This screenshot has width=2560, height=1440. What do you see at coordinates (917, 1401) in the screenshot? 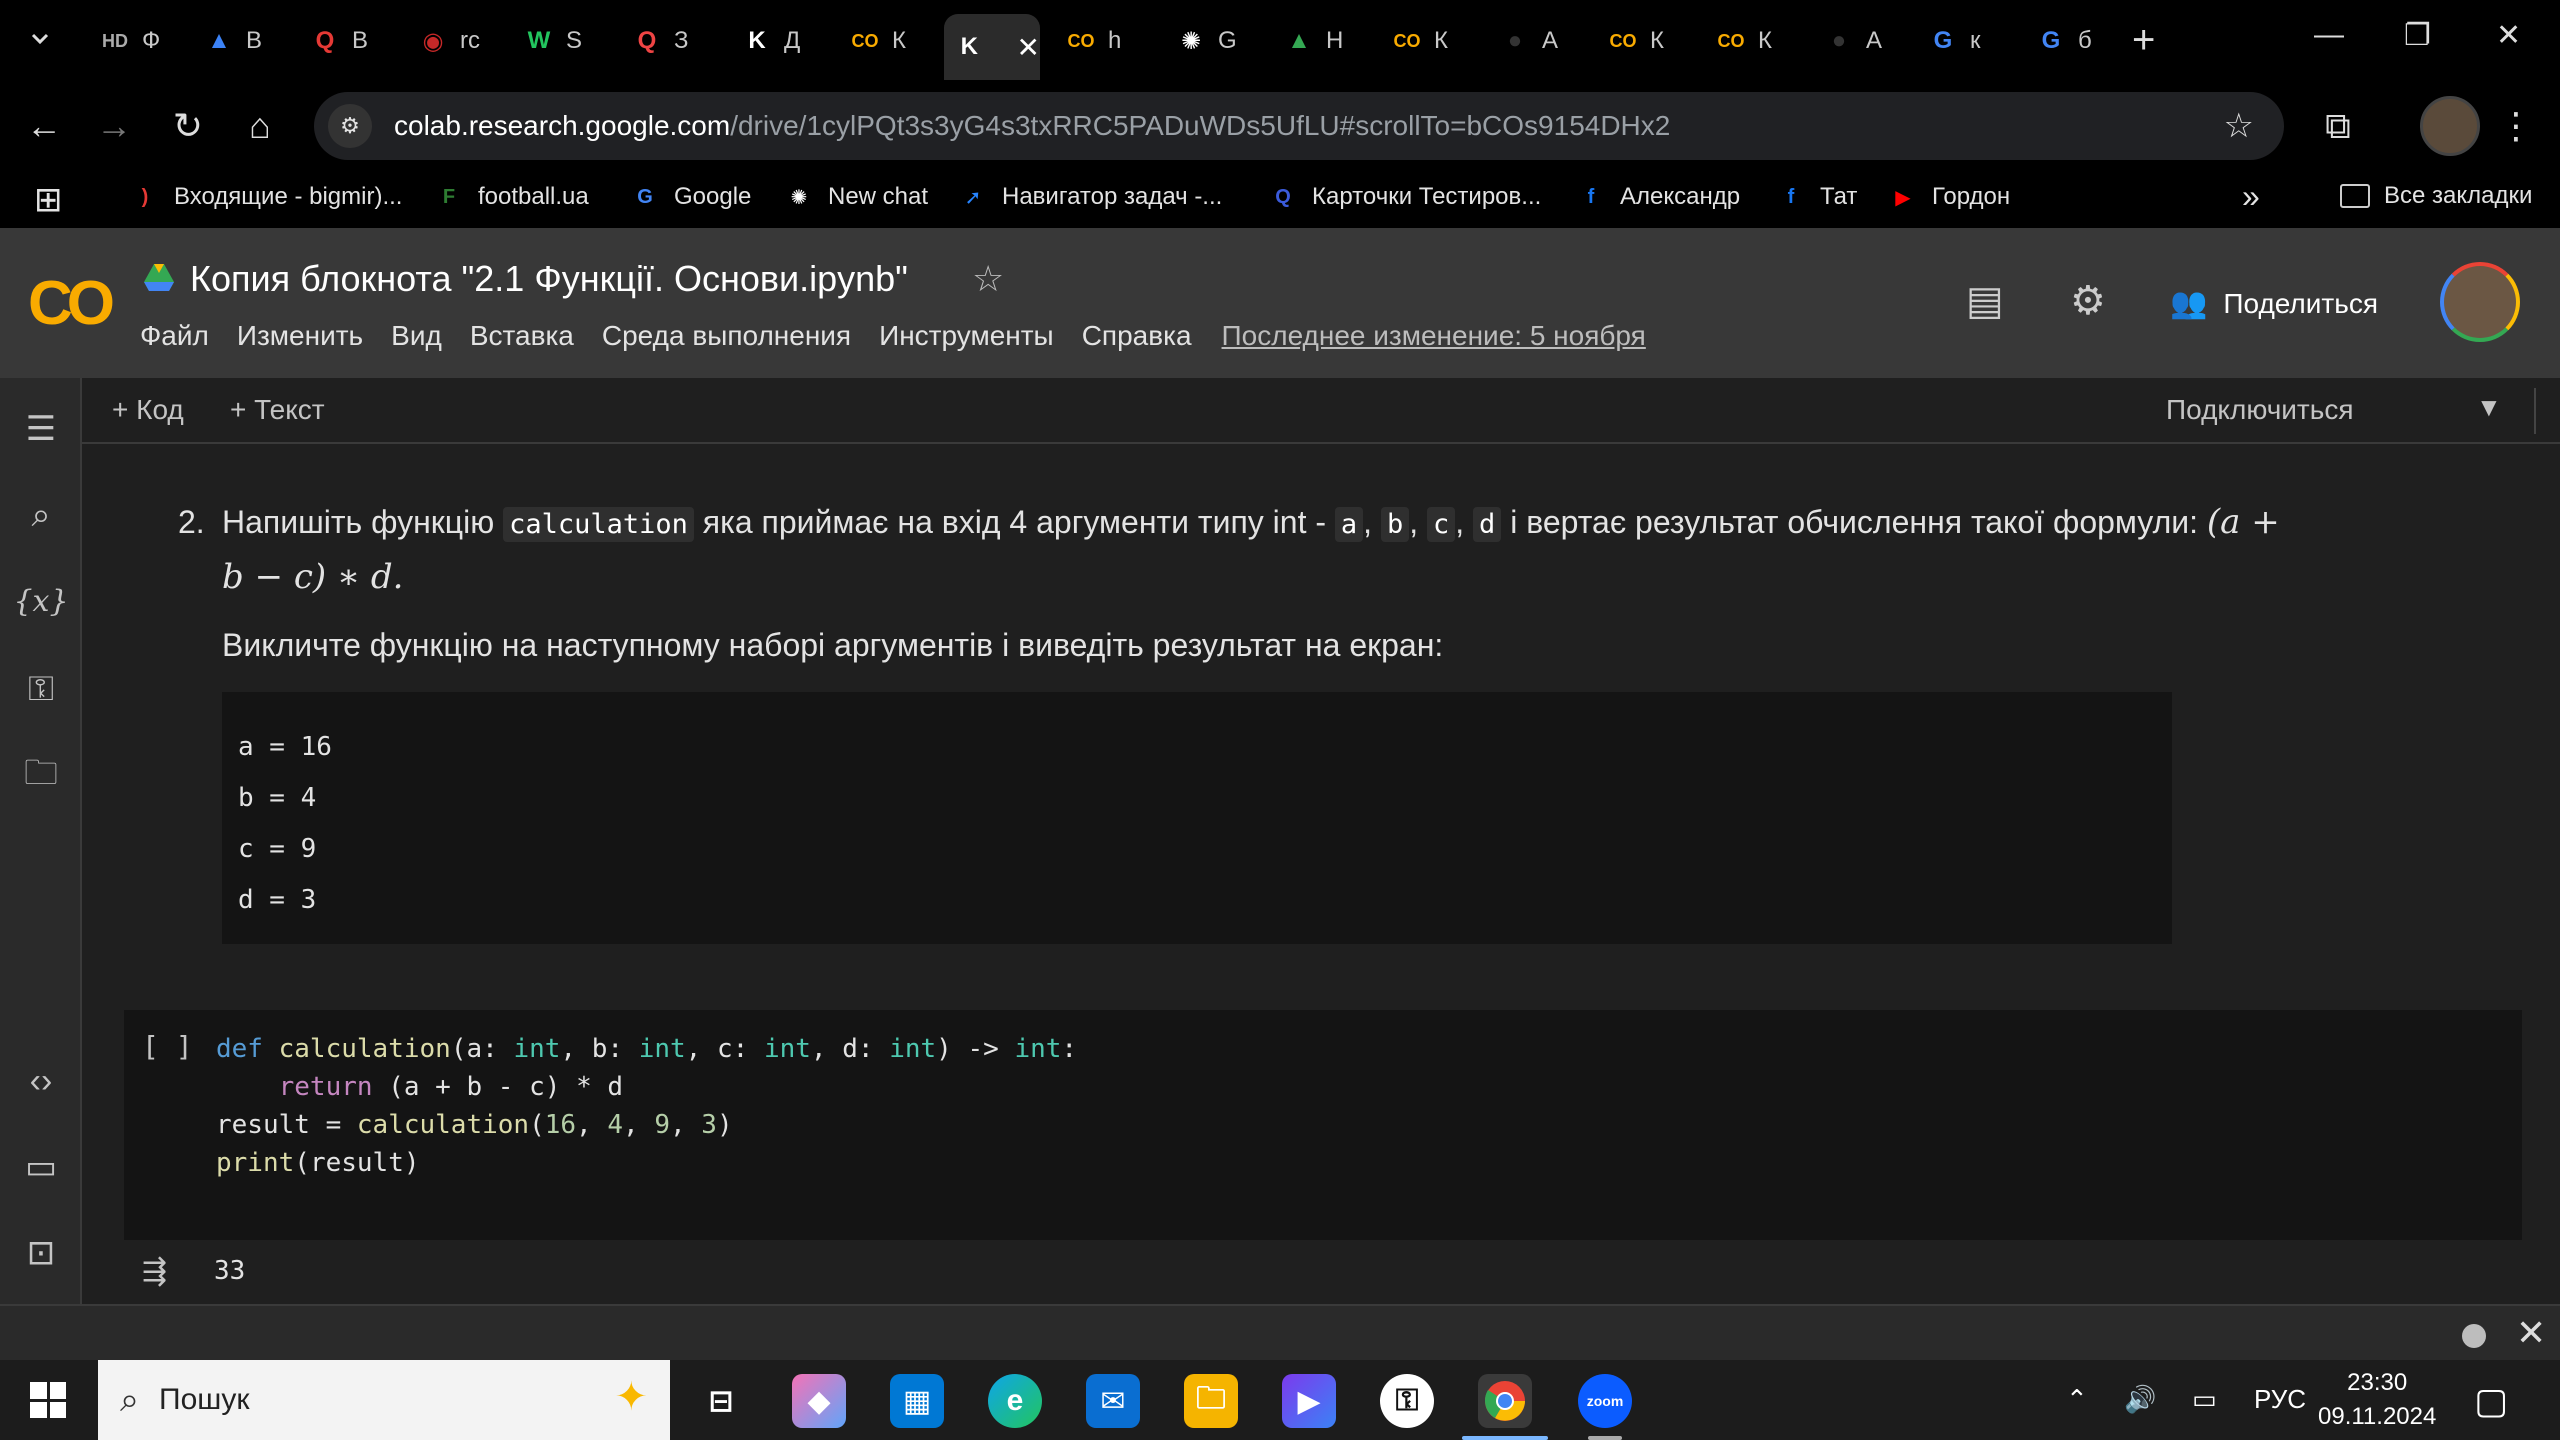
I see `store-icon: ▦` at bounding box center [917, 1401].